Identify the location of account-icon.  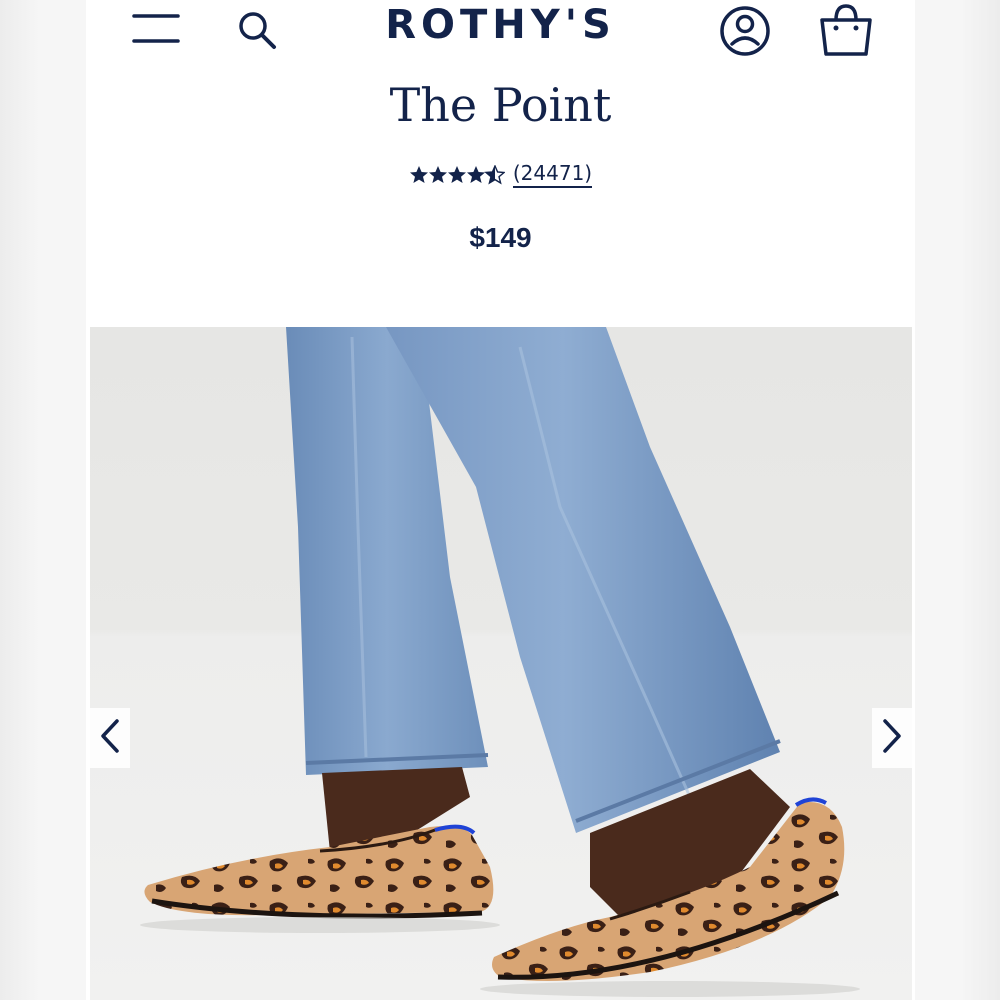
(745, 31).